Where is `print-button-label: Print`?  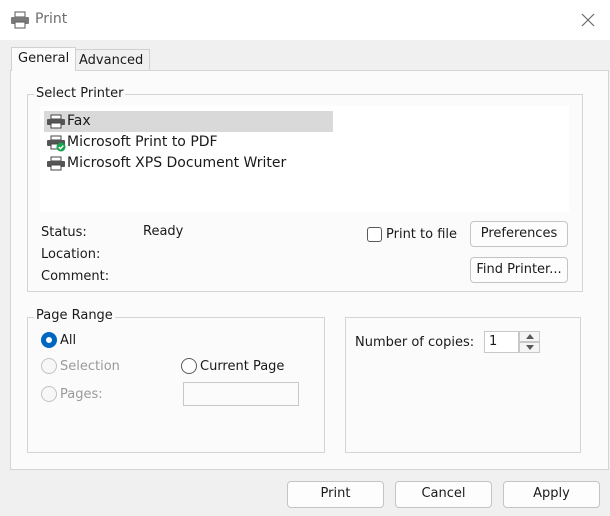 print-button-label: Print is located at coordinates (335, 493).